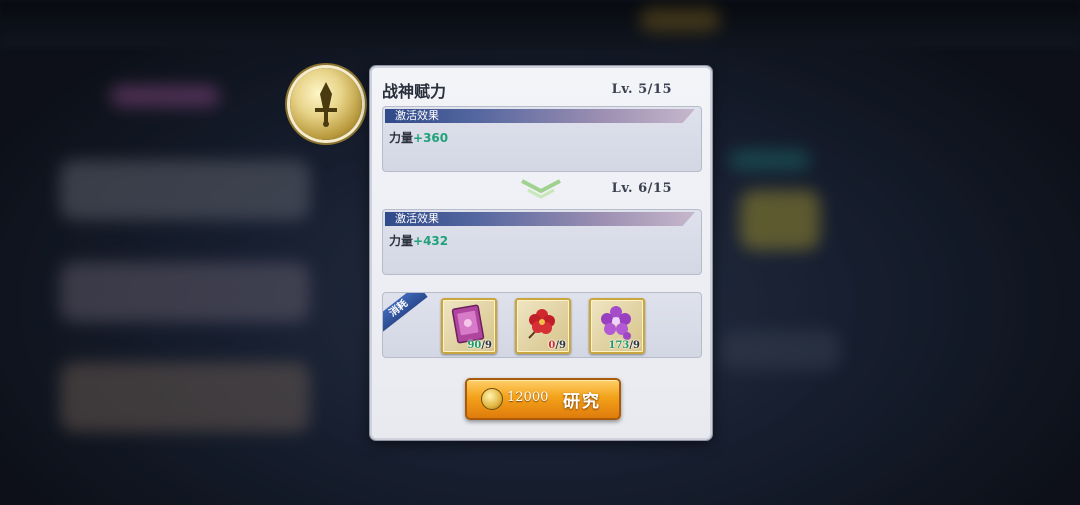  Describe the element at coordinates (479, 345) in the screenshot. I see `item-quantity: 90/9` at that location.